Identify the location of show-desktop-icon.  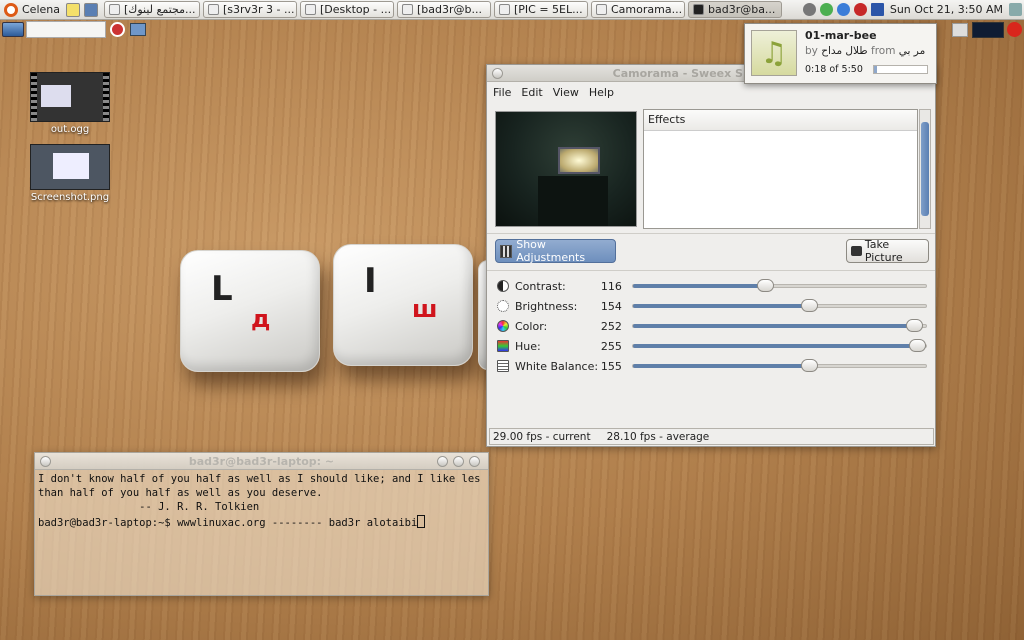
(13, 29).